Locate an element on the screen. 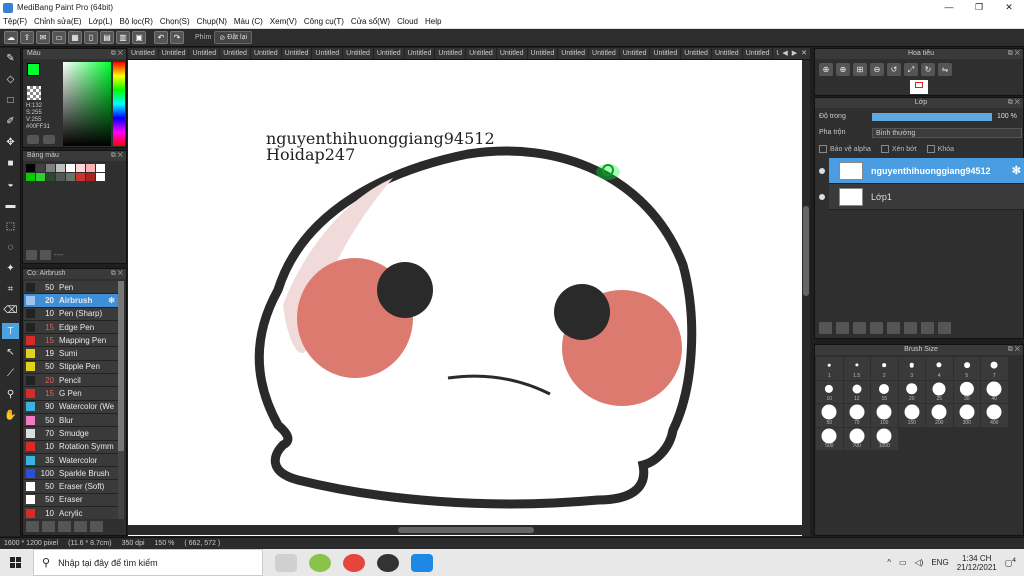 The width and height of the screenshot is (1024, 576). navigator-thumbnail is located at coordinates (919, 87).